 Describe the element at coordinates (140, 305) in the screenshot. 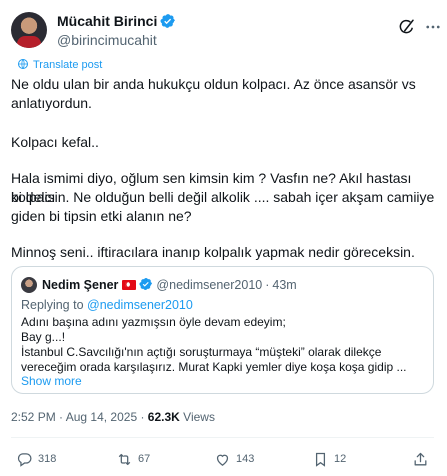

I see `replying-to-handle: @nedimsener2010` at that location.